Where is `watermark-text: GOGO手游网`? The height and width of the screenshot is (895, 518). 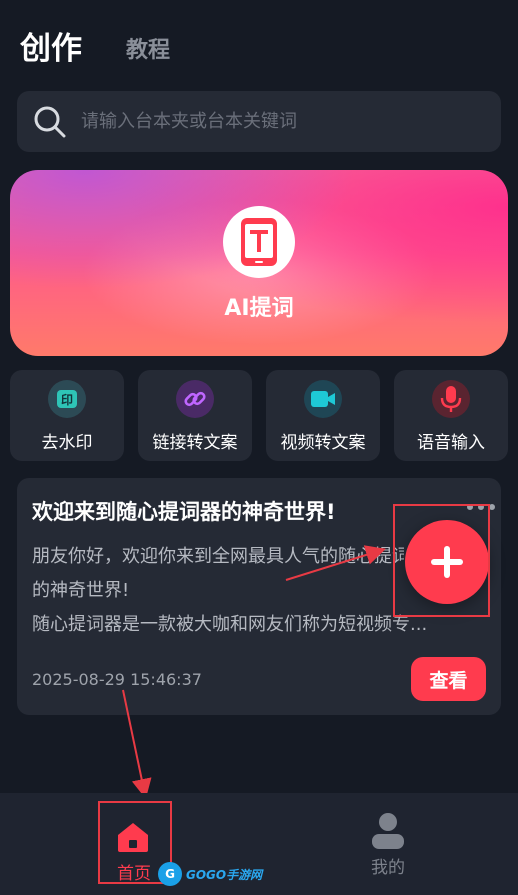
watermark-text: GOGO手游网 is located at coordinates (224, 874).